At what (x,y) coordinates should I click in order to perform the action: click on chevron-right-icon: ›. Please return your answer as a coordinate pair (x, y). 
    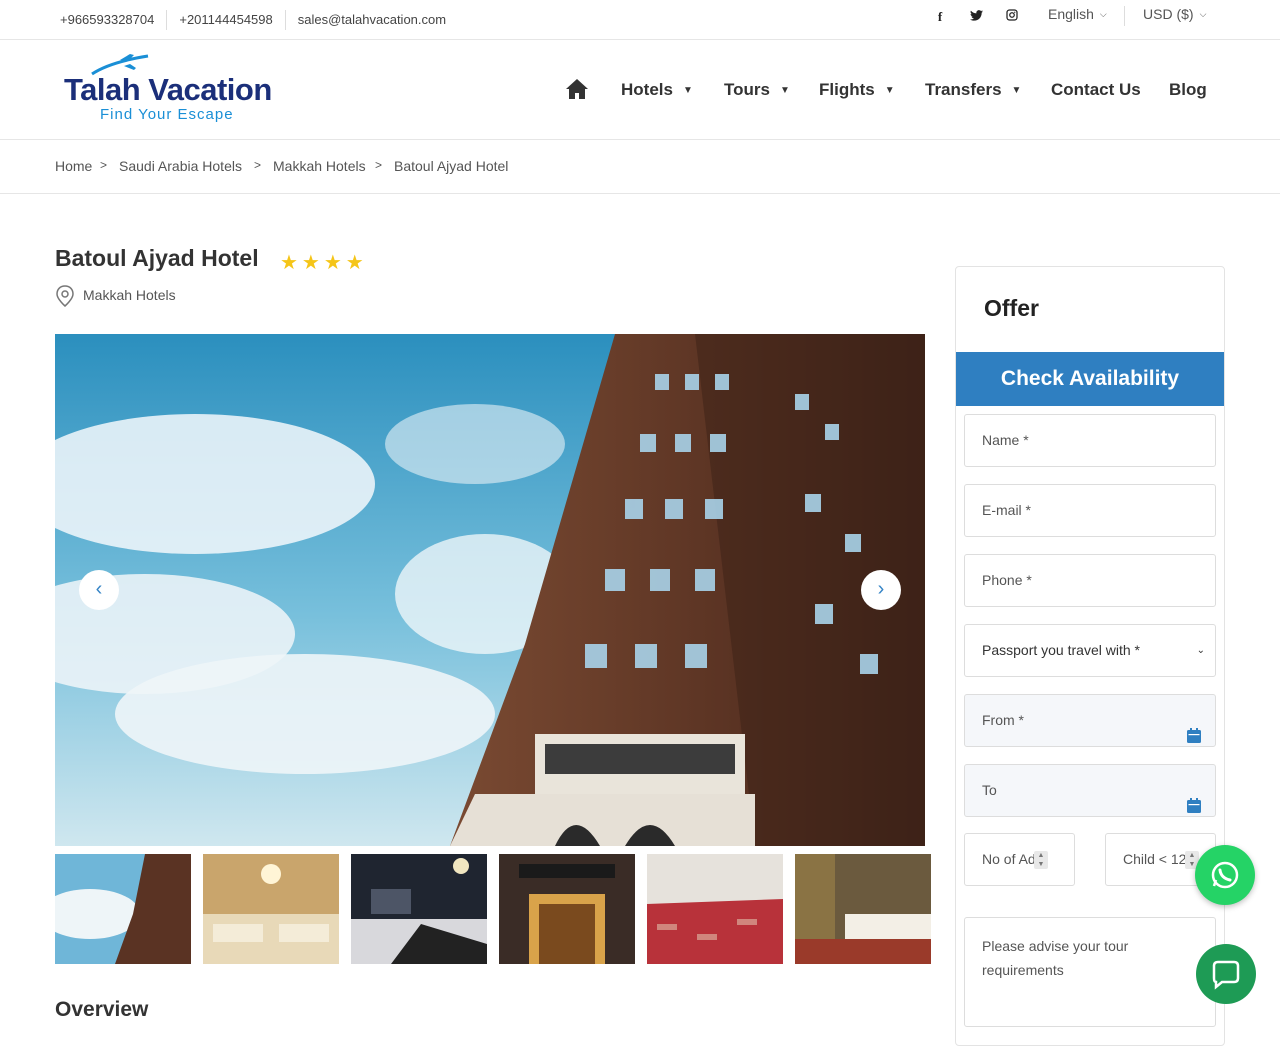
    Looking at the image, I should click on (881, 589).